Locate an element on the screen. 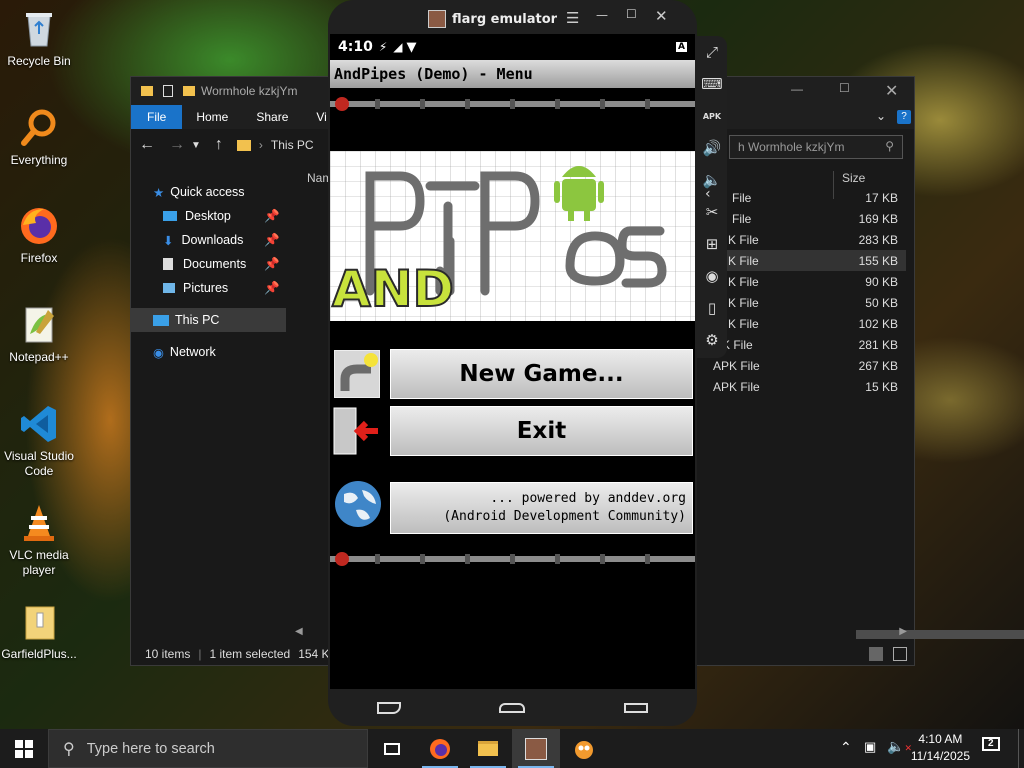 The height and width of the screenshot is (768, 1024). table-row: APK File 267 KB is located at coordinates (801, 365).